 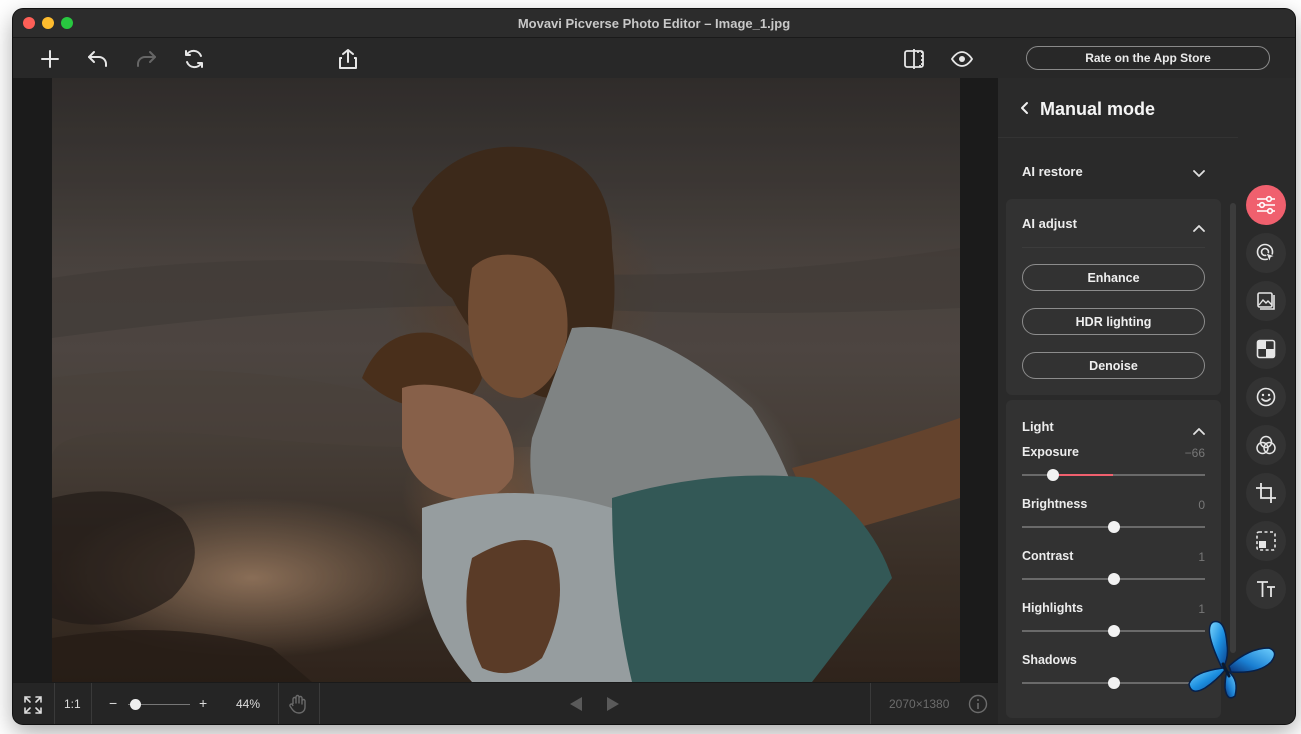 What do you see at coordinates (348, 59) in the screenshot?
I see `share-icon` at bounding box center [348, 59].